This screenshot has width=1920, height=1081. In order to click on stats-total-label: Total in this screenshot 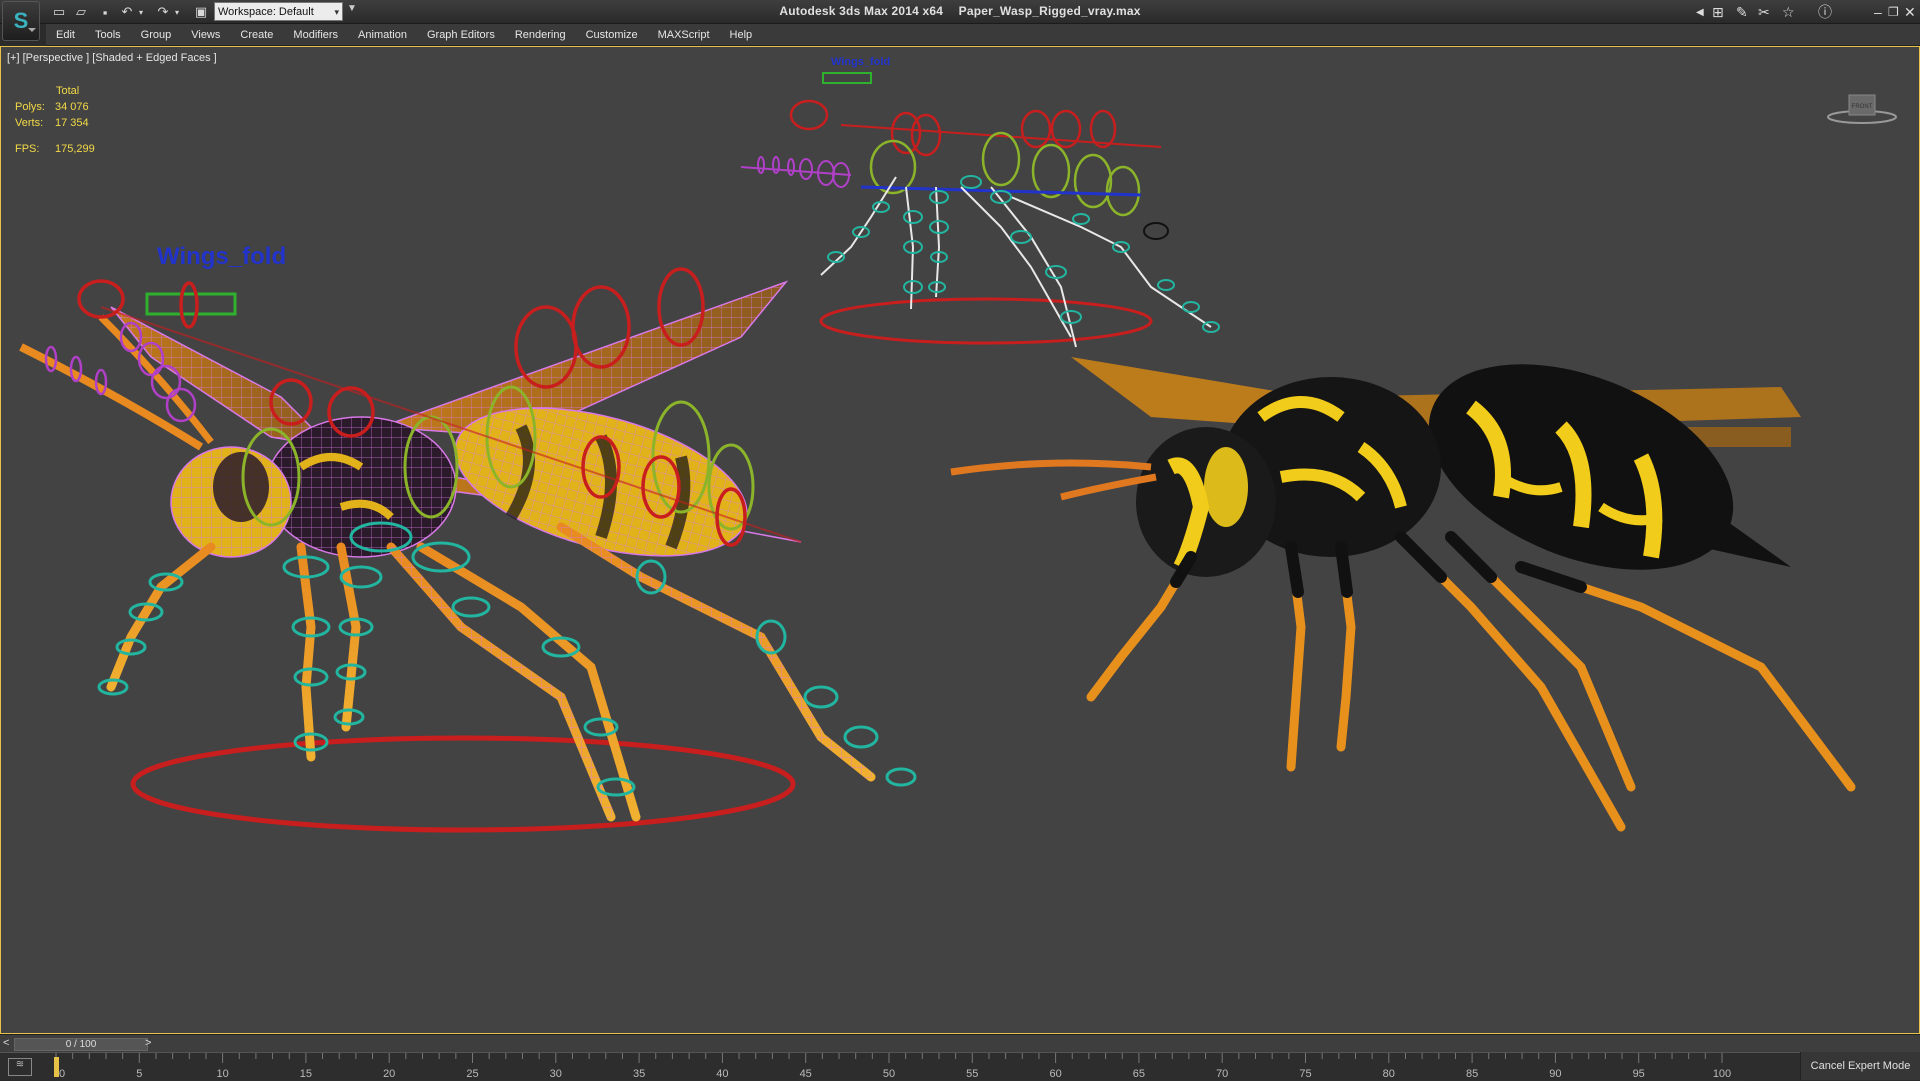, I will do `click(68, 91)`.